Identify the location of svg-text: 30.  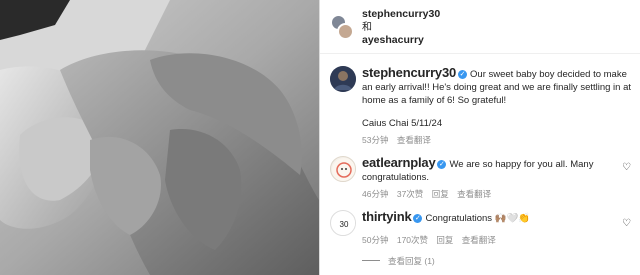
(344, 224).